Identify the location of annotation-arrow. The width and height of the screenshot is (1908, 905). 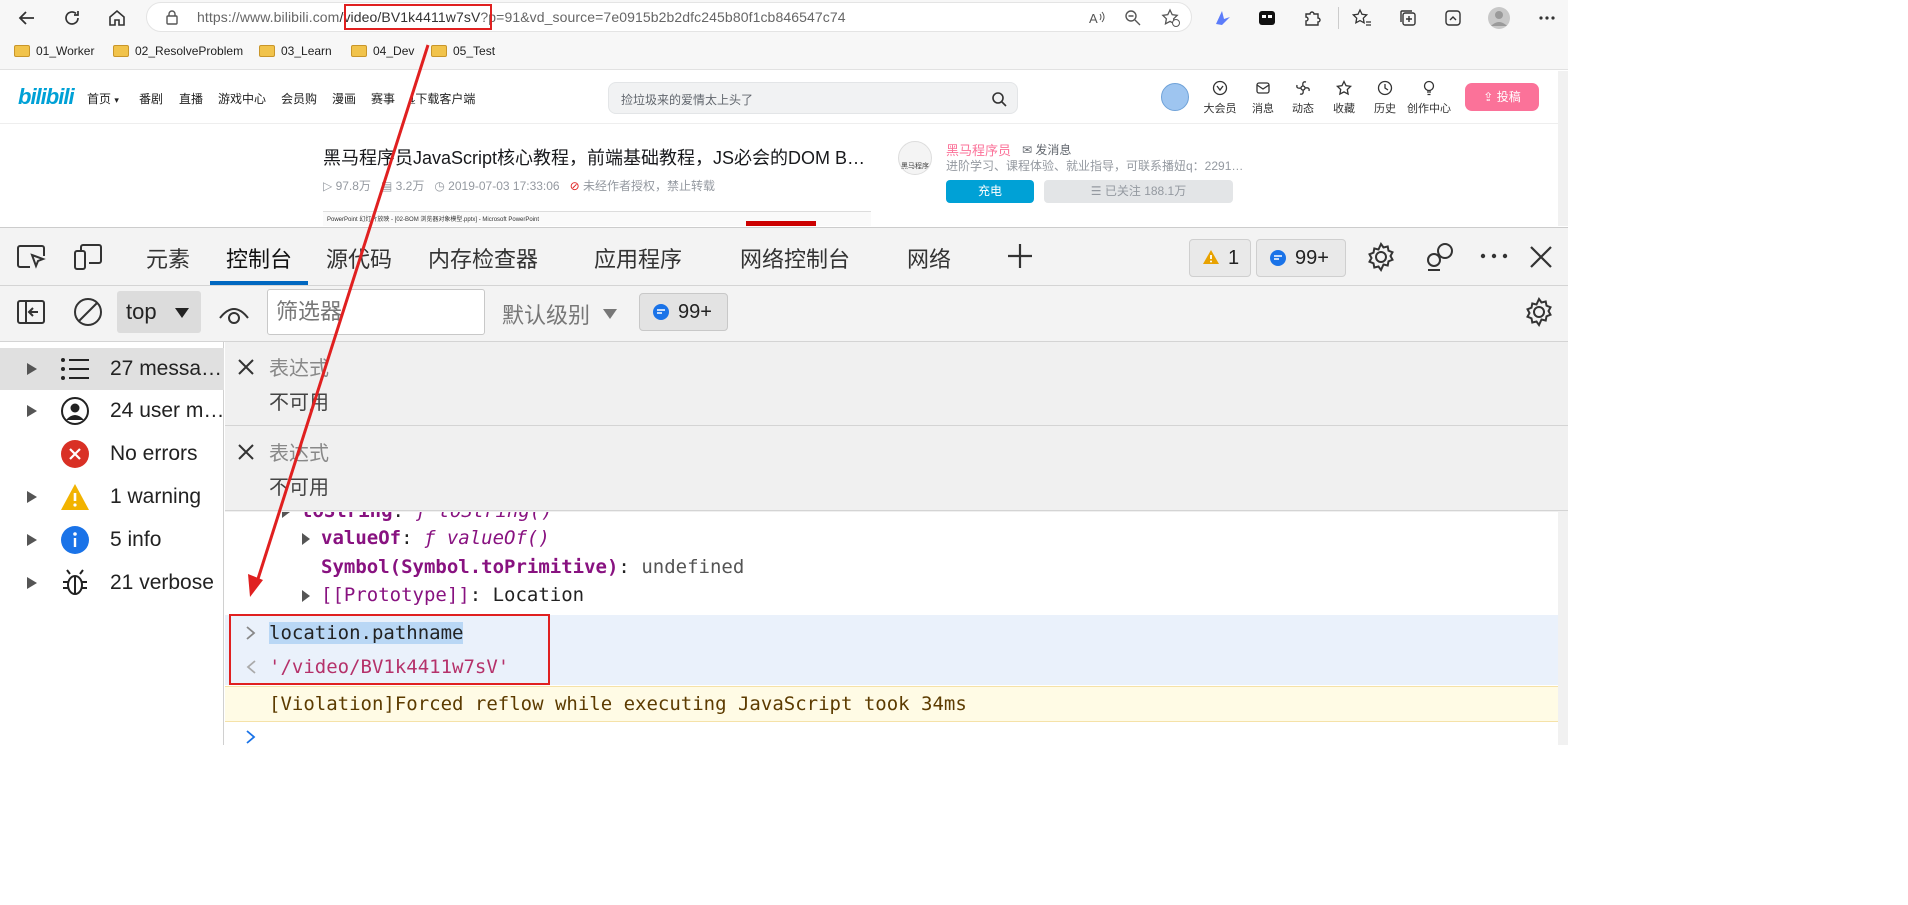
(339, 320).